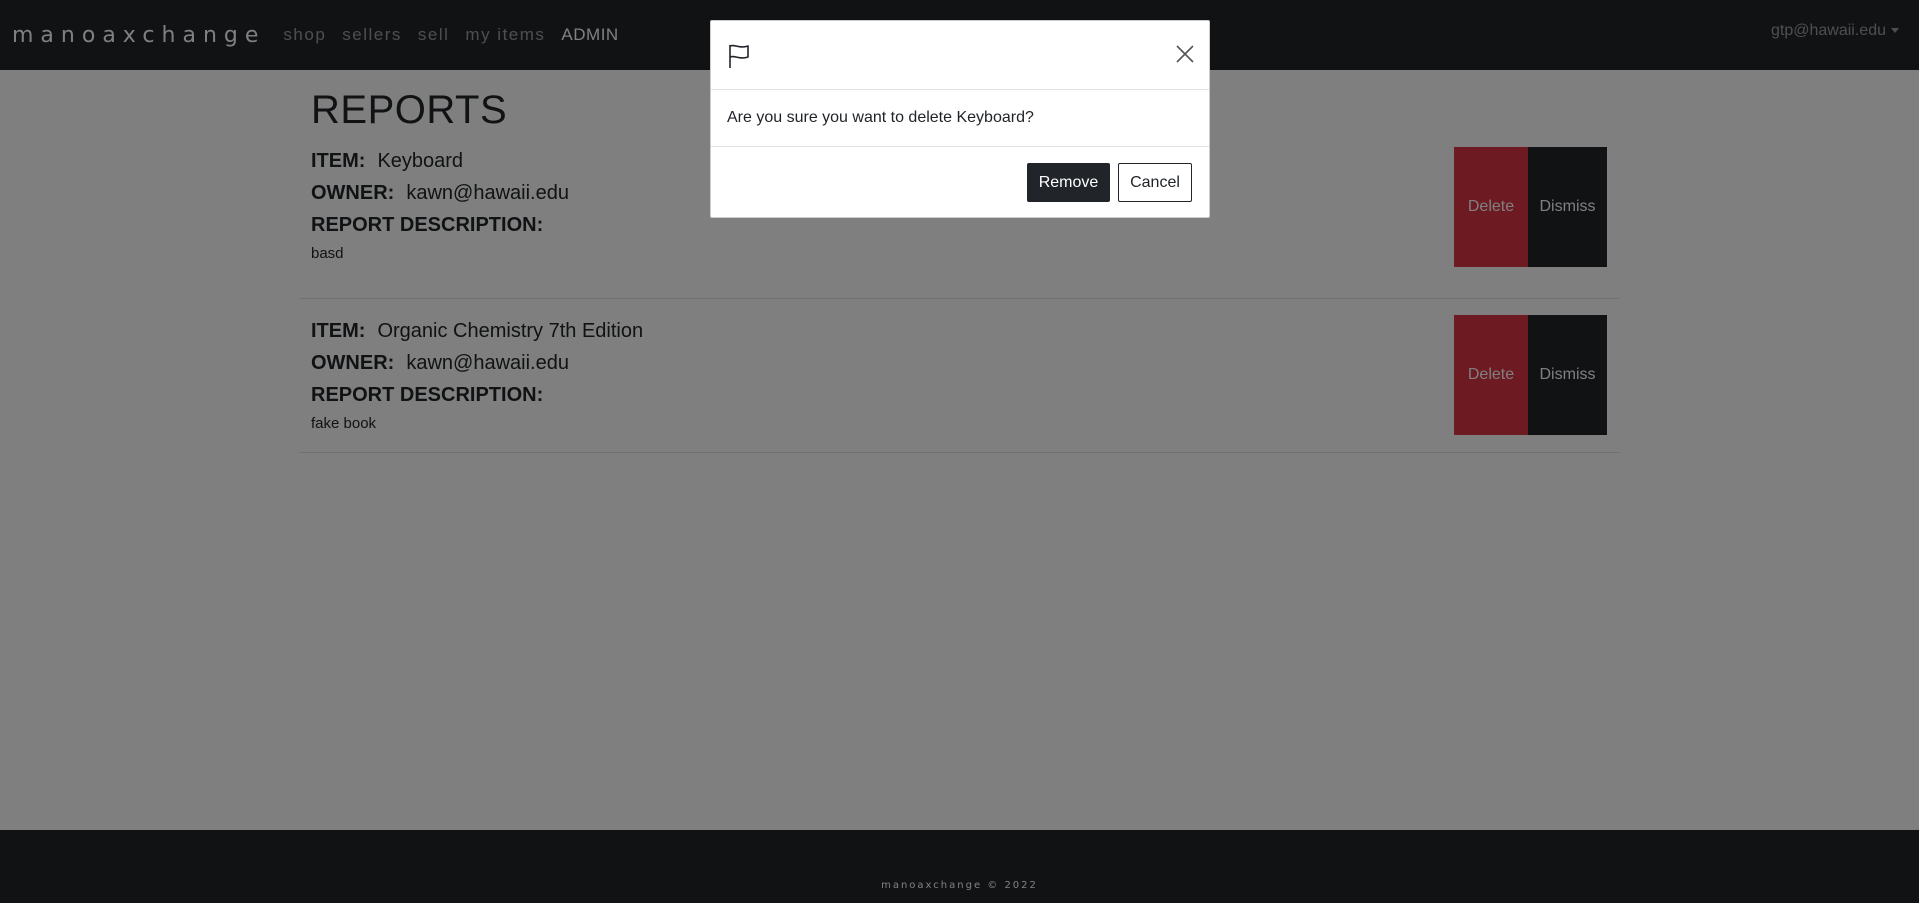 The height and width of the screenshot is (903, 1919). What do you see at coordinates (1068, 182) in the screenshot?
I see `remove-button: Remove` at bounding box center [1068, 182].